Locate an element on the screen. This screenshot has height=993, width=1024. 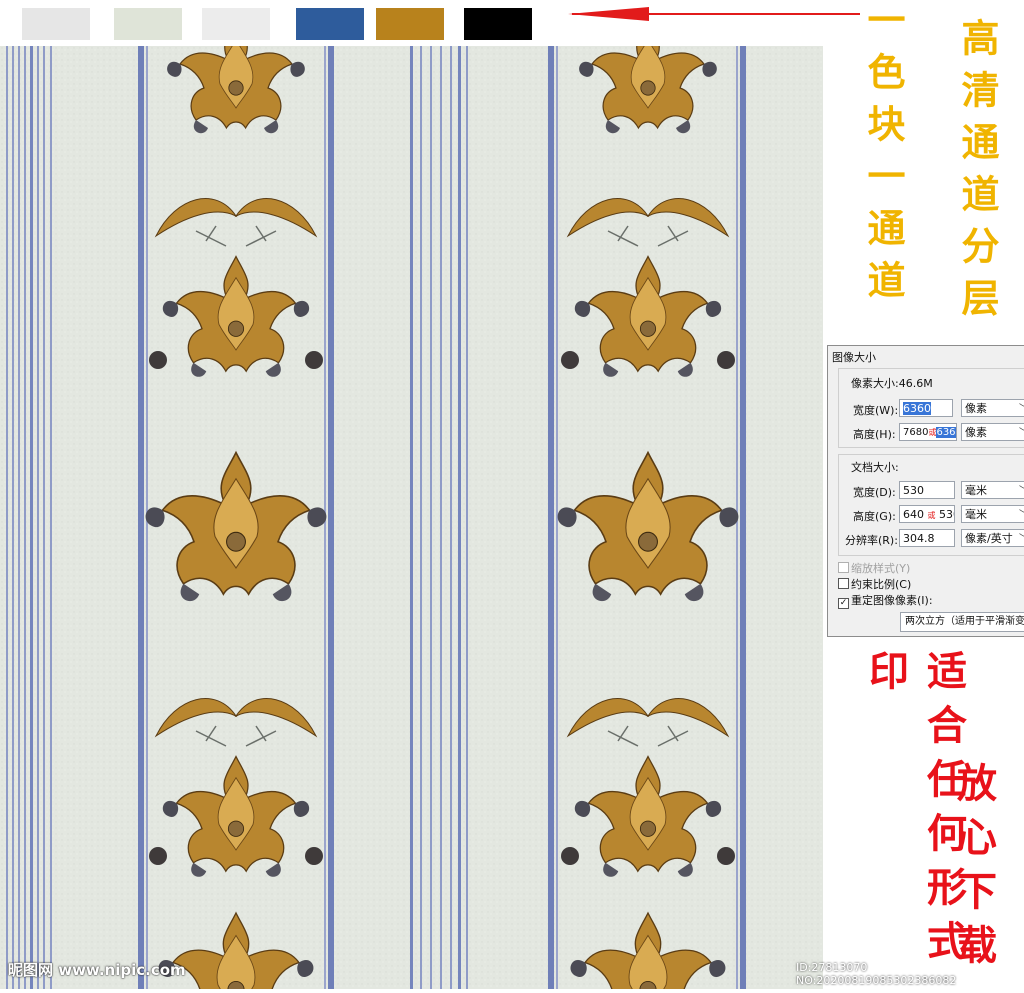
pixel-width-unit-select: 像素﹀ is located at coordinates (992, 408).